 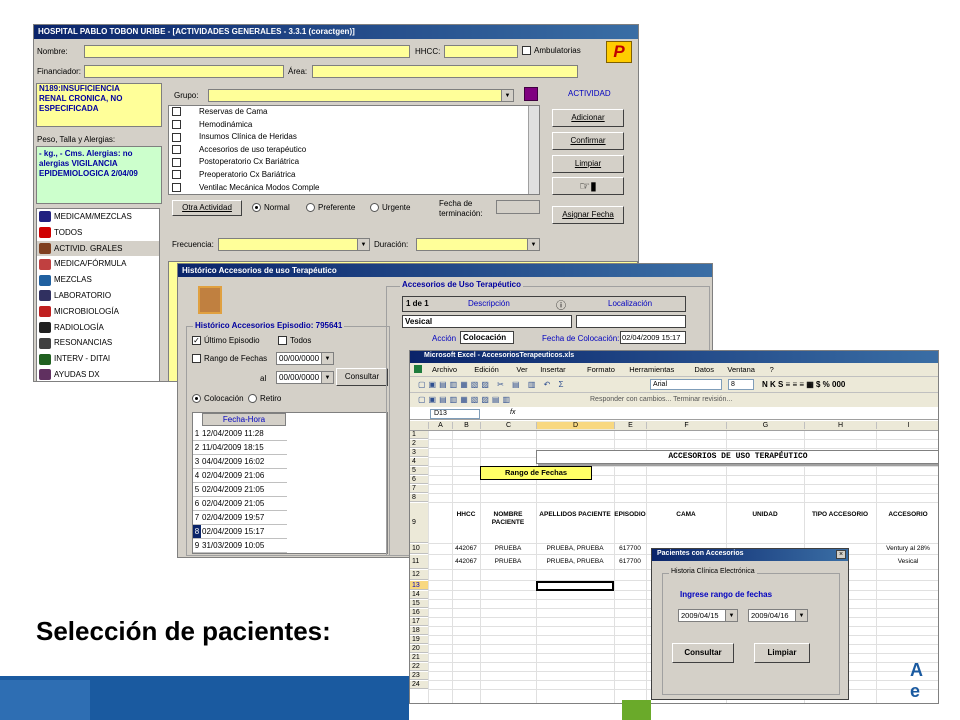 I want to click on localizacion-field, so click(x=631, y=321).